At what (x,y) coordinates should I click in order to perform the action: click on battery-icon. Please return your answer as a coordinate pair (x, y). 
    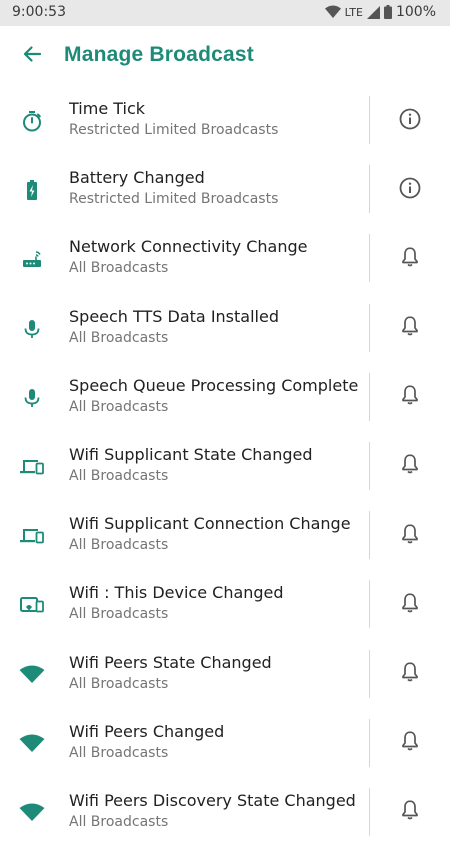
    Looking at the image, I should click on (387, 12).